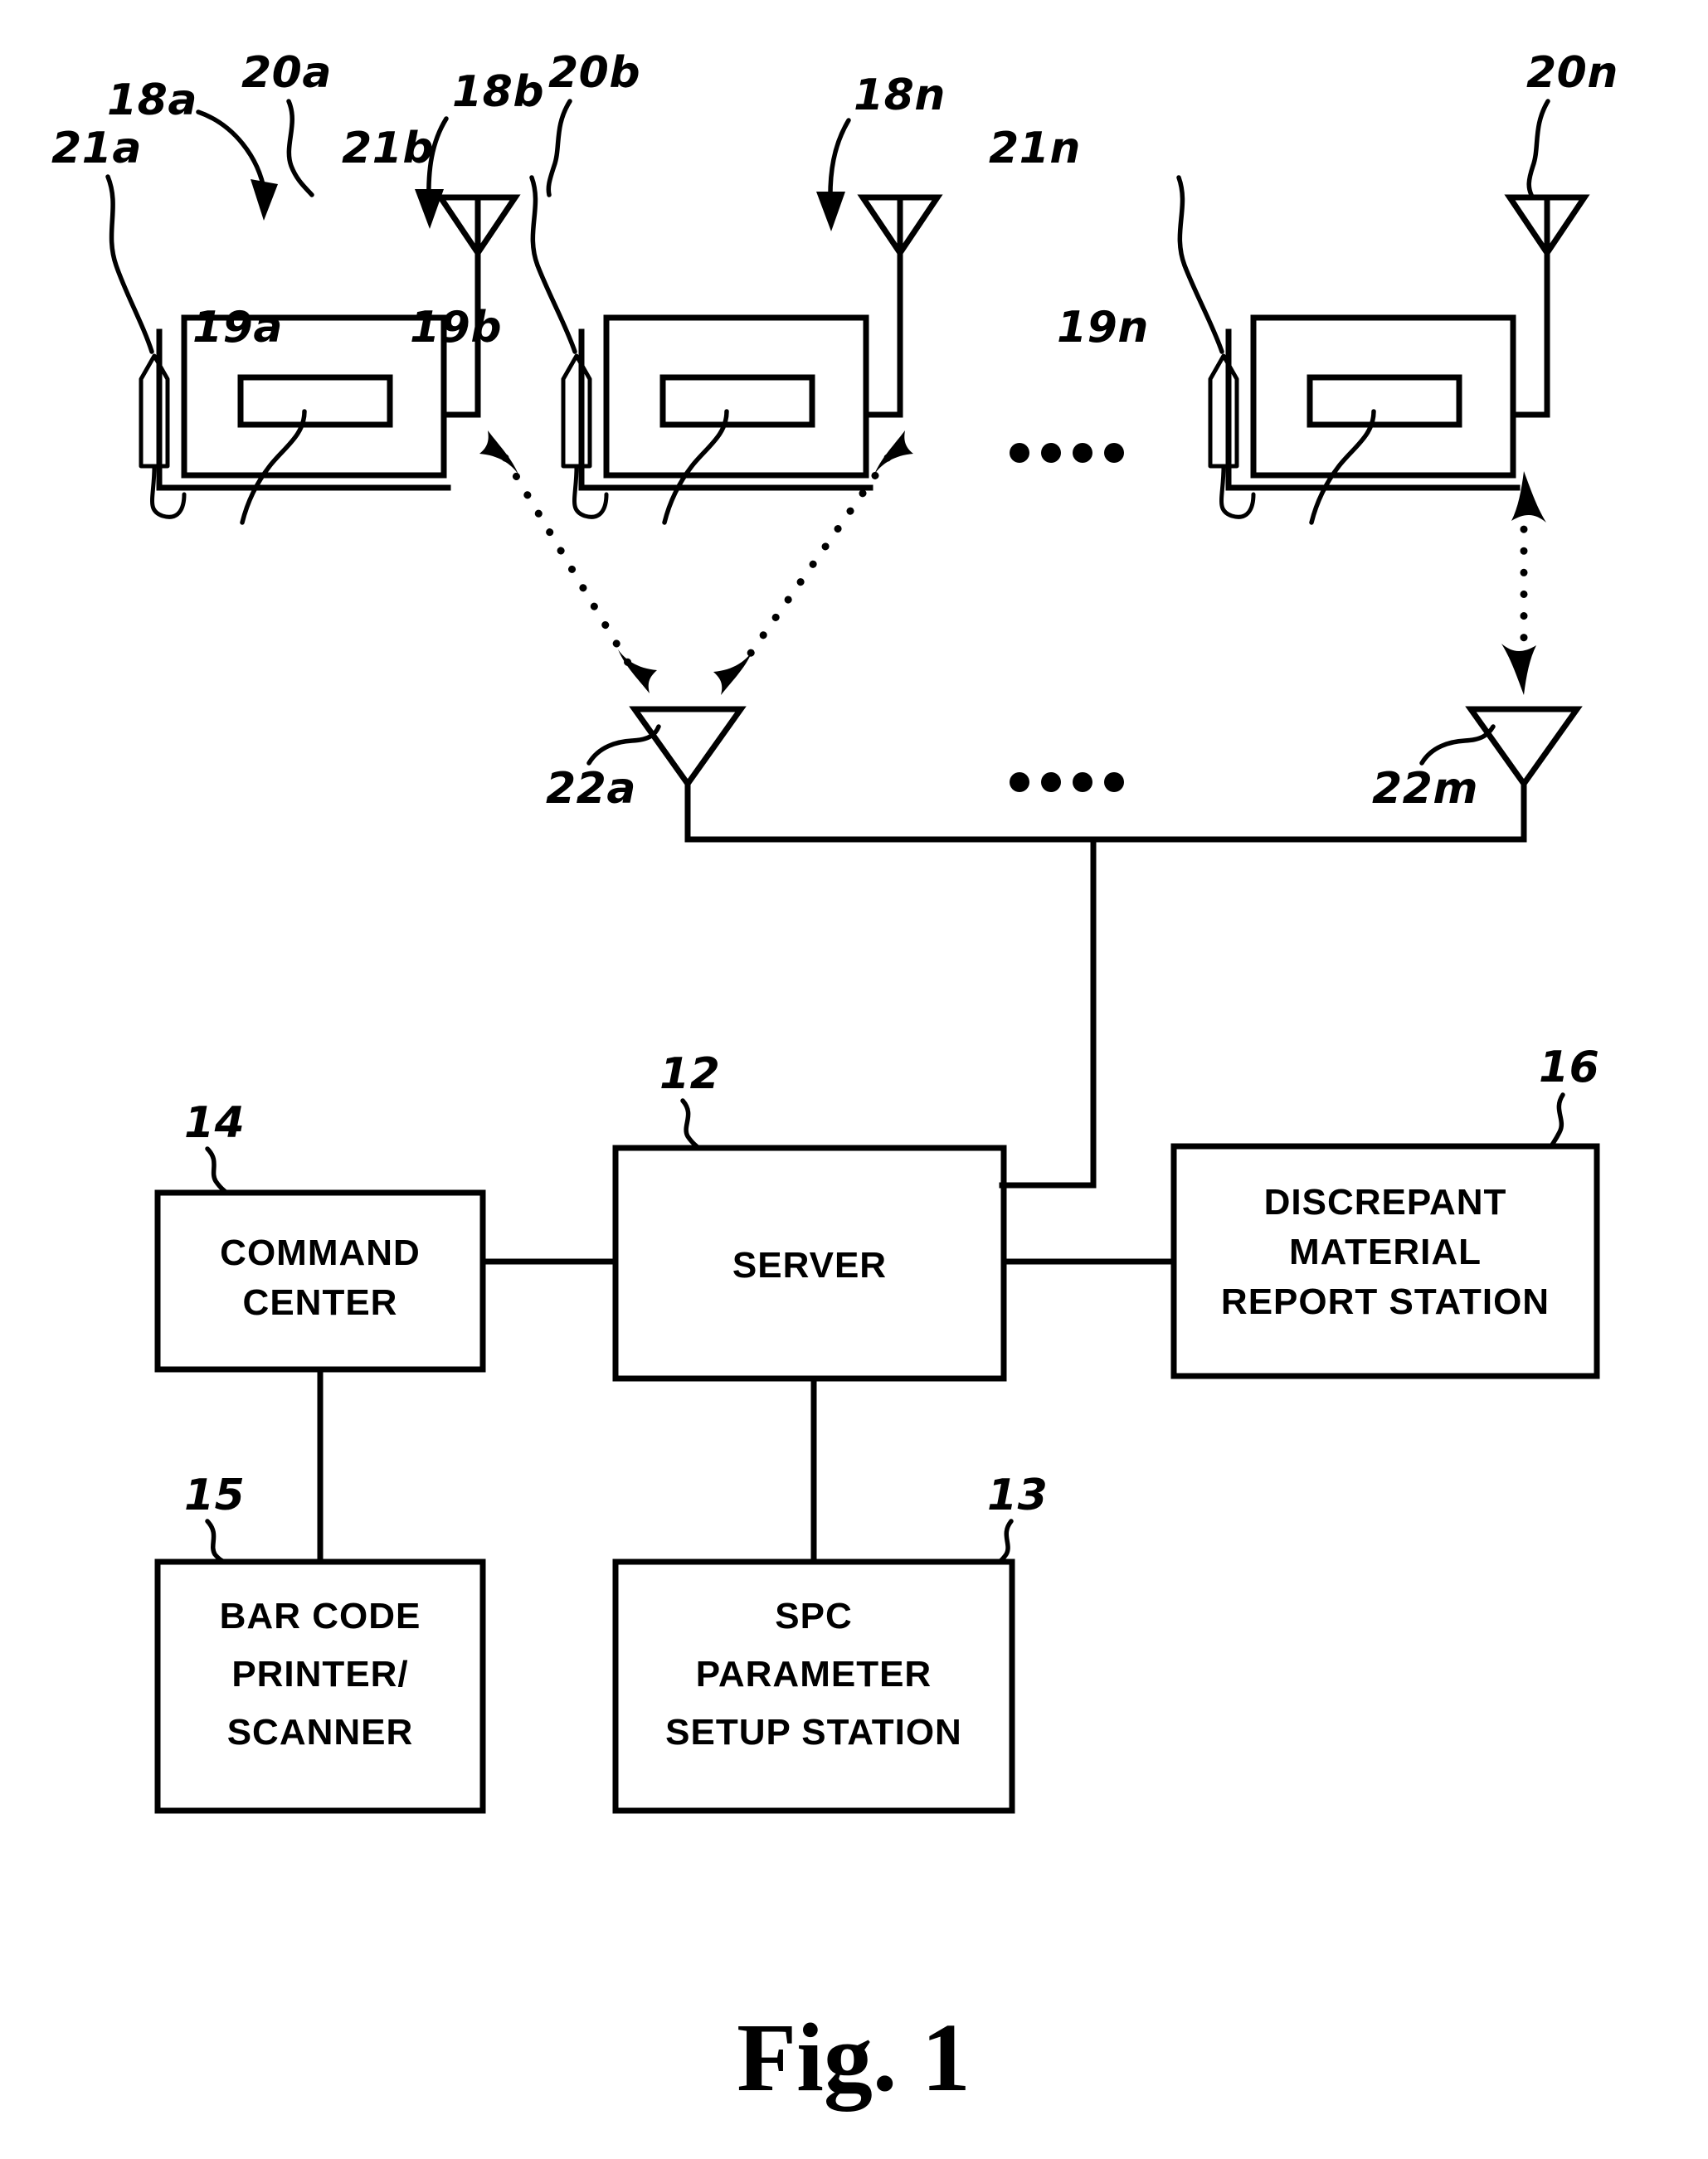  What do you see at coordinates (559, 148) in the screenshot?
I see `ref-20b-leader` at bounding box center [559, 148].